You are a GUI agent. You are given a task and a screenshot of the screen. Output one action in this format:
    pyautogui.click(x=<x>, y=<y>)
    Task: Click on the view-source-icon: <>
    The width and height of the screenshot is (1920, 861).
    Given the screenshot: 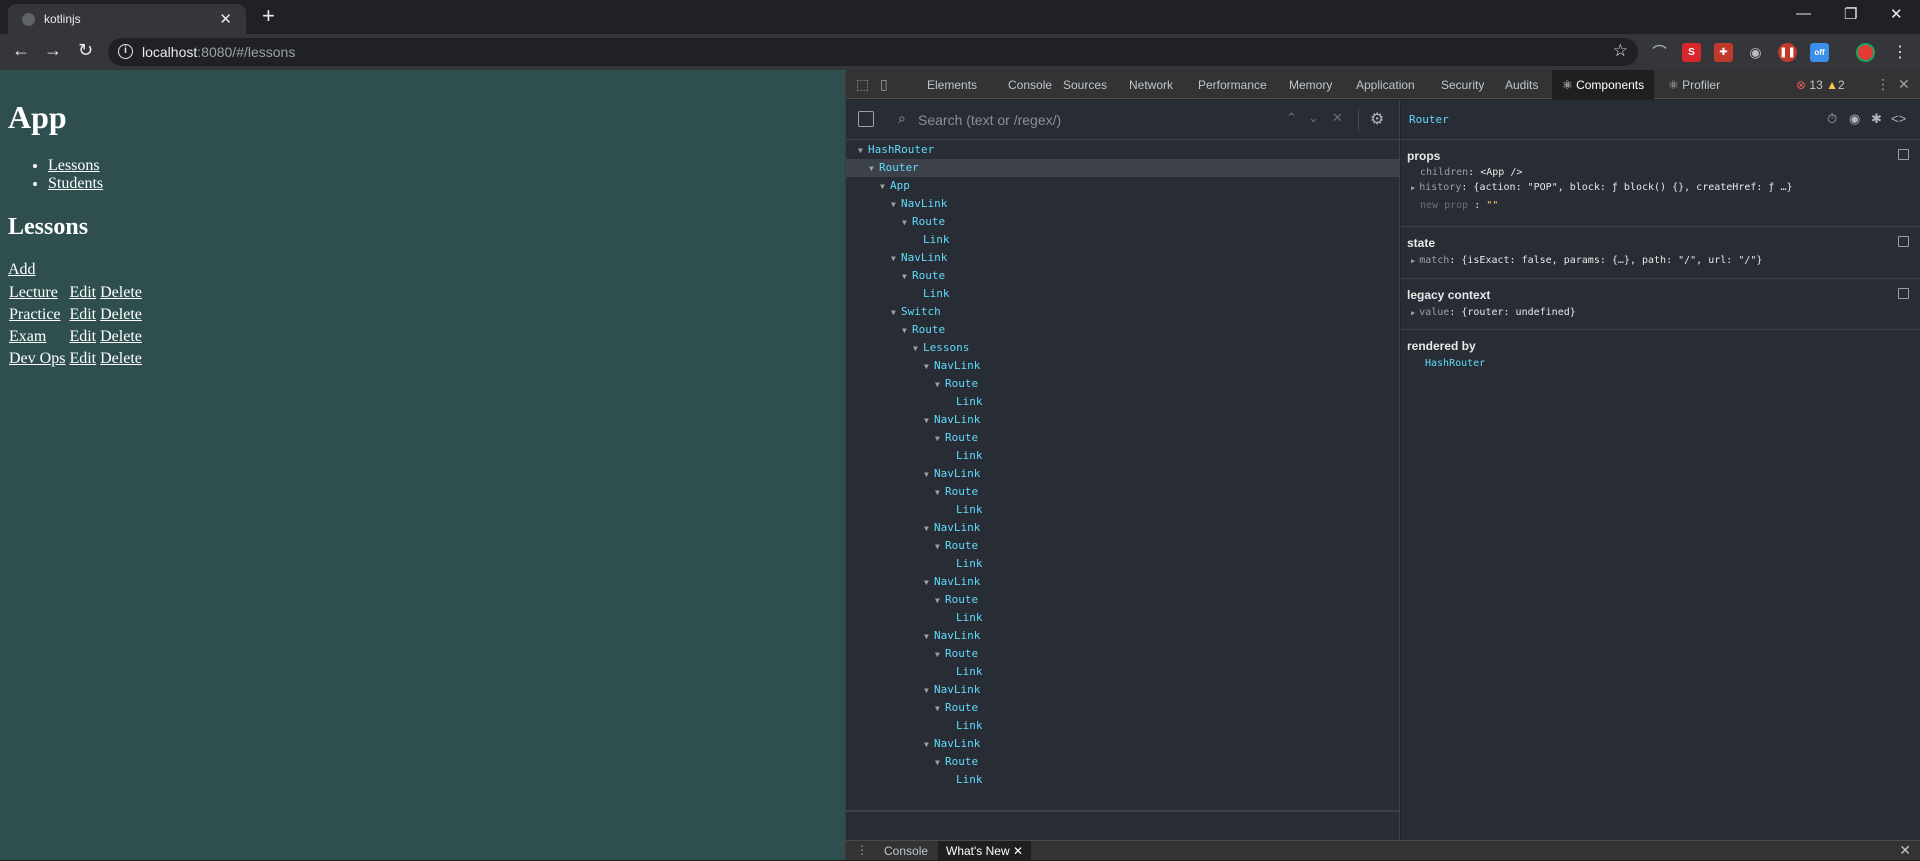 What is the action you would take?
    pyautogui.click(x=1898, y=118)
    